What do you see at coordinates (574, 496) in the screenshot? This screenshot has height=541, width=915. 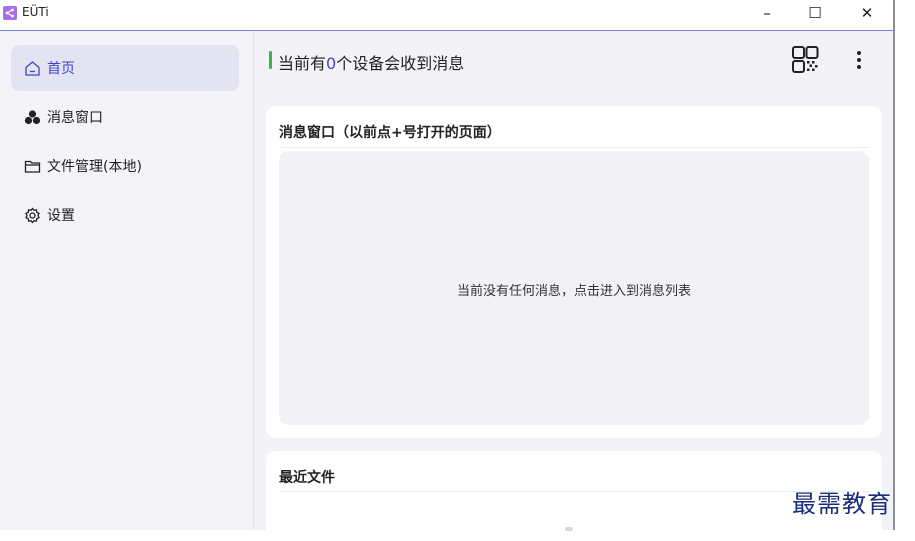 I see `recent-files-card: 最近文件` at bounding box center [574, 496].